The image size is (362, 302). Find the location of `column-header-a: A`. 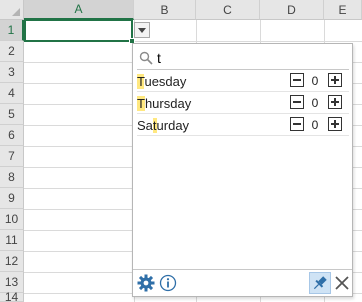

column-header-a: A is located at coordinates (79, 10).